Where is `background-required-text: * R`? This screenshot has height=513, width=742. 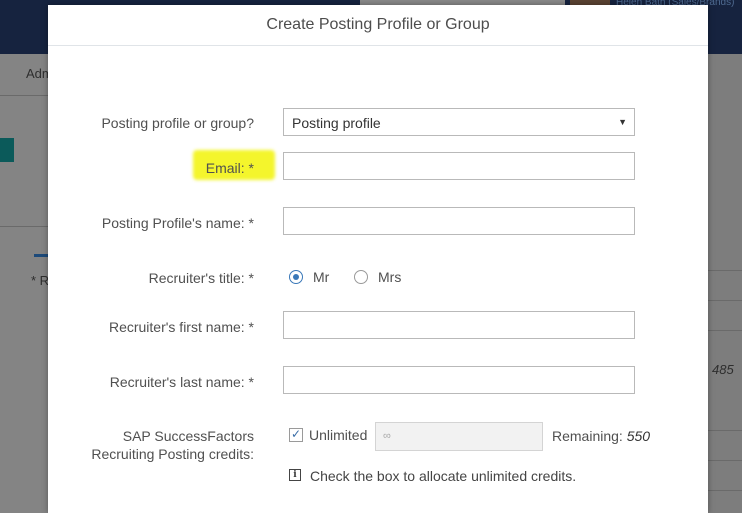
background-required-text: * R is located at coordinates (40, 280).